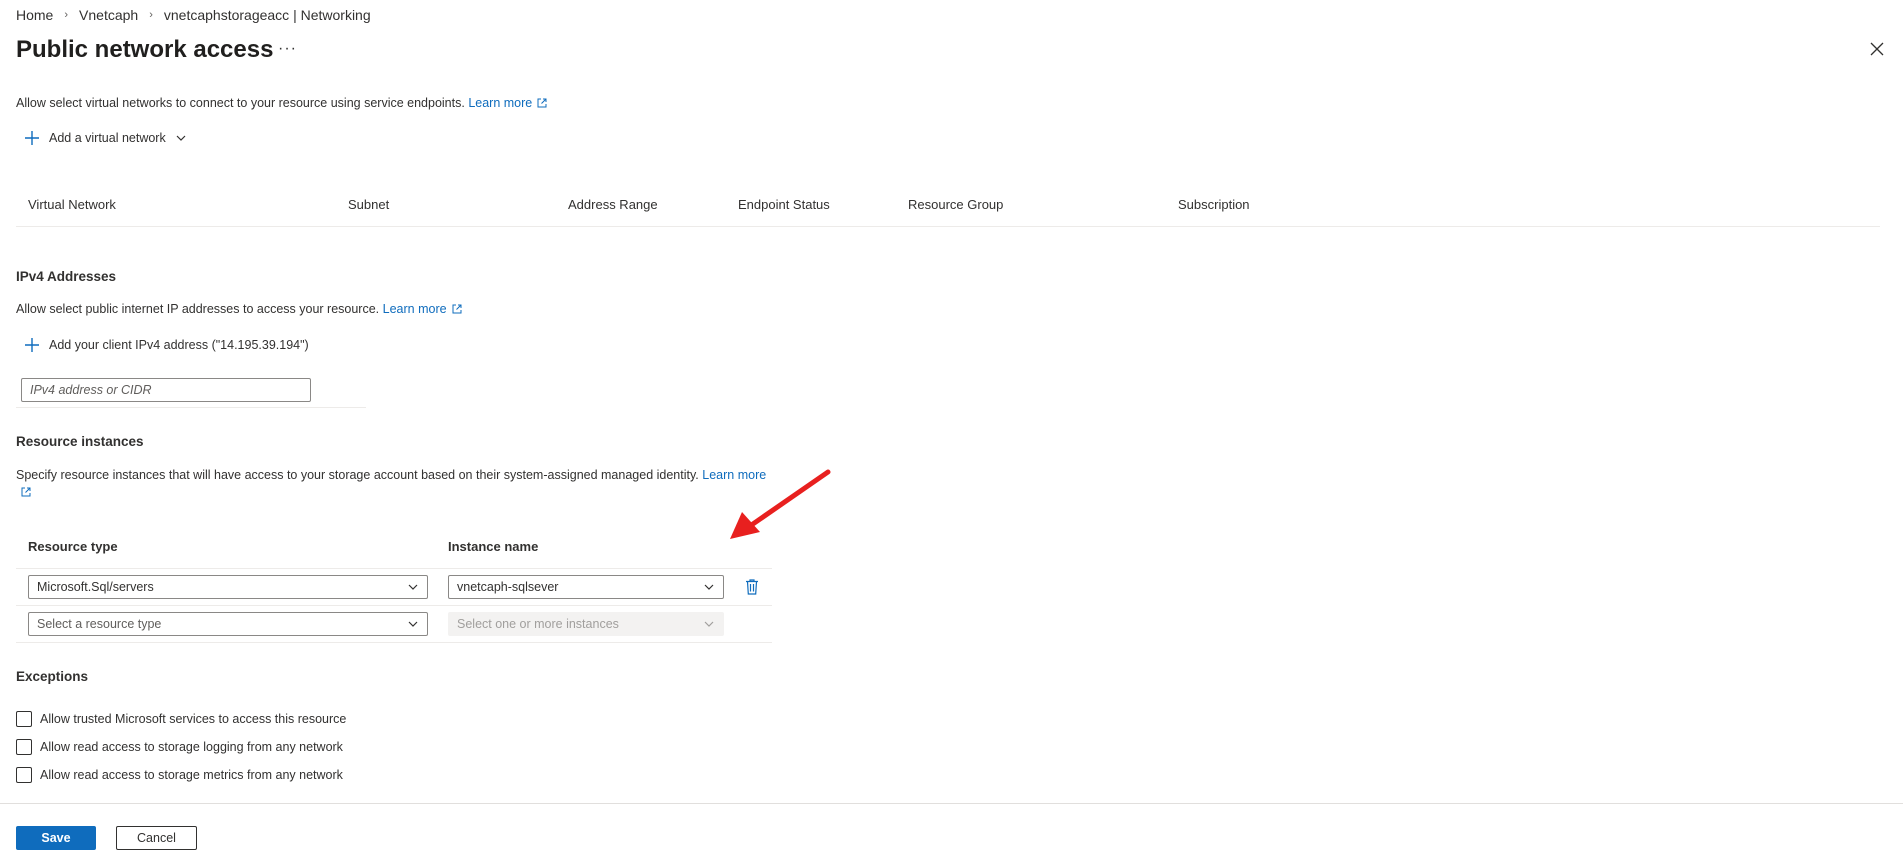  I want to click on delete-trash-icon, so click(752, 587).